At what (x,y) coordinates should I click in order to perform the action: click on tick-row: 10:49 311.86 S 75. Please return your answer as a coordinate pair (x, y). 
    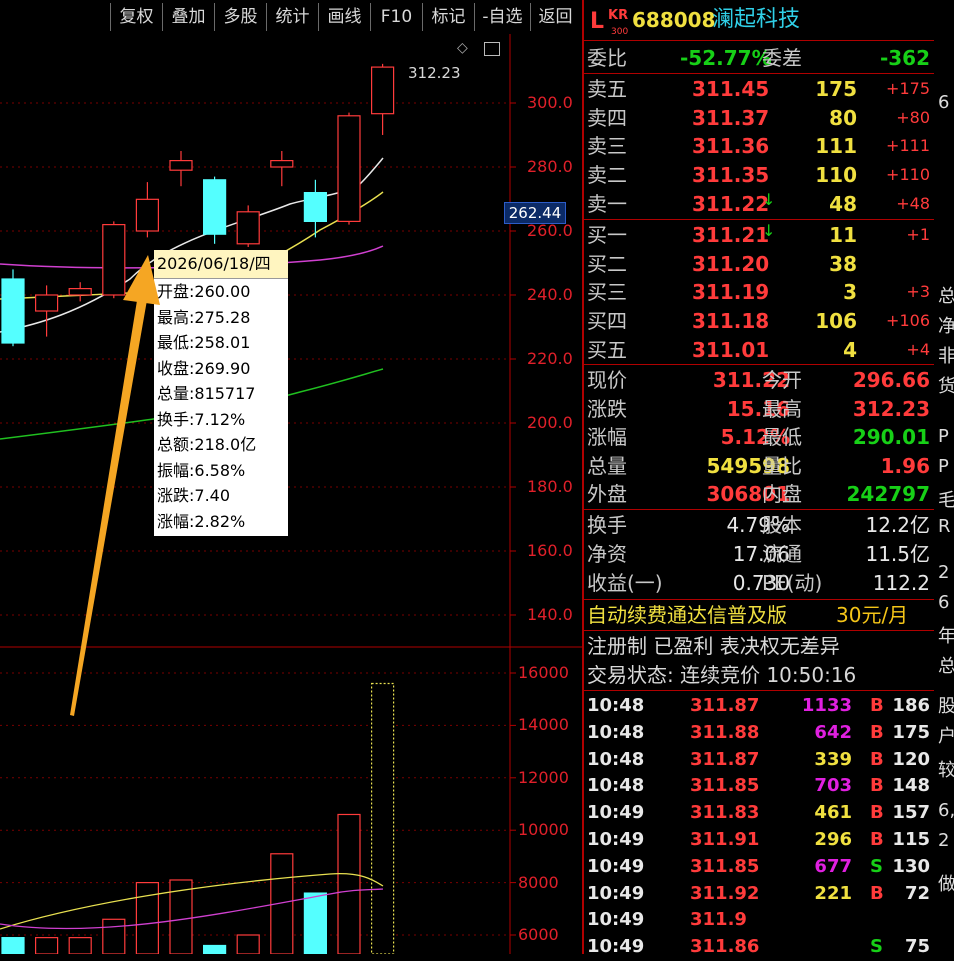
    Looking at the image, I should click on (759, 947).